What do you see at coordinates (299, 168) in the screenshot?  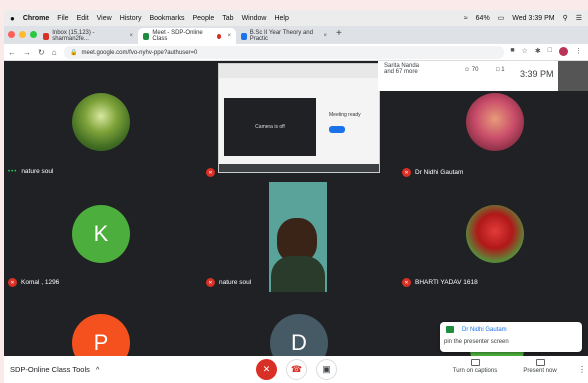 I see `presented-taskbar` at bounding box center [299, 168].